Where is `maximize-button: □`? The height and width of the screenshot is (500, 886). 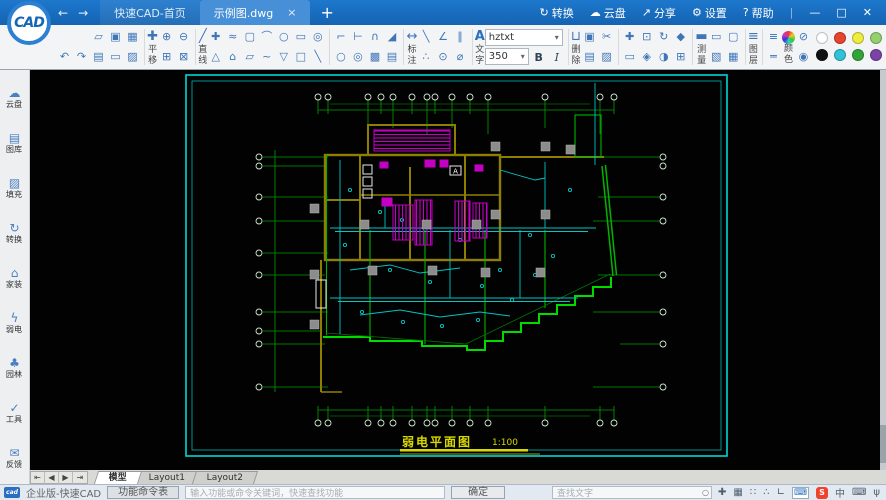
maximize-button: □ is located at coordinates (841, 12).